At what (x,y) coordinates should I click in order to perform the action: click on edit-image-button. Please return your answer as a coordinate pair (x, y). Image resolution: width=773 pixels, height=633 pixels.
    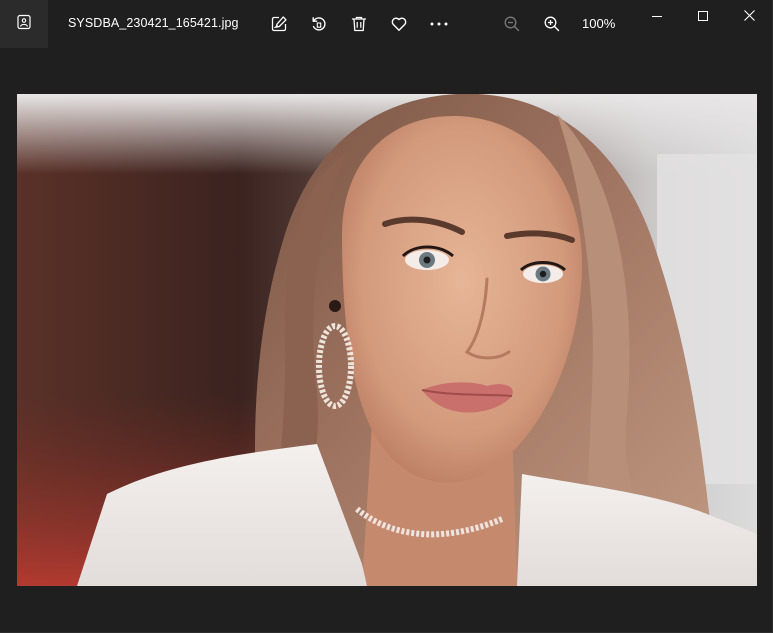
    Looking at the image, I should click on (279, 24).